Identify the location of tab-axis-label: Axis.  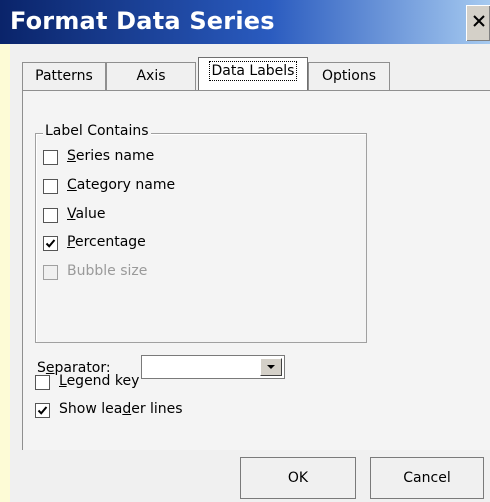
(151, 76).